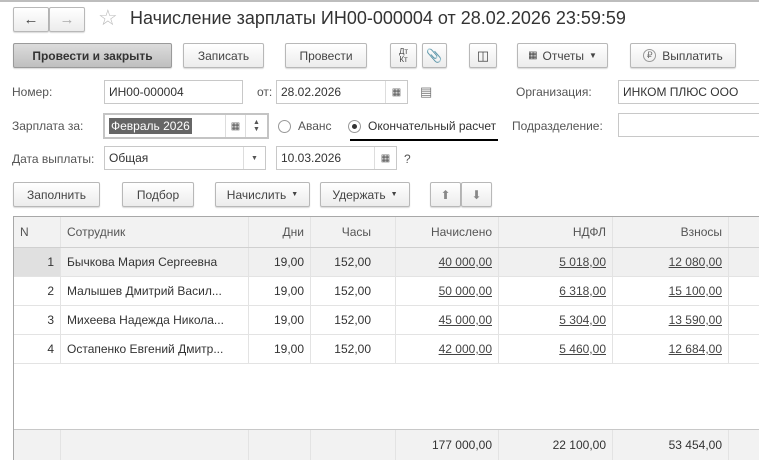  I want to click on ruble-icon: ₽, so click(650, 55).